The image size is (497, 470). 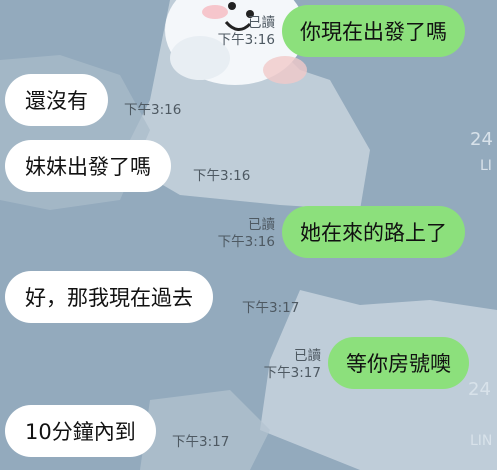 I want to click on incoming-message-bubble: 10分鐘內到, so click(x=80, y=431).